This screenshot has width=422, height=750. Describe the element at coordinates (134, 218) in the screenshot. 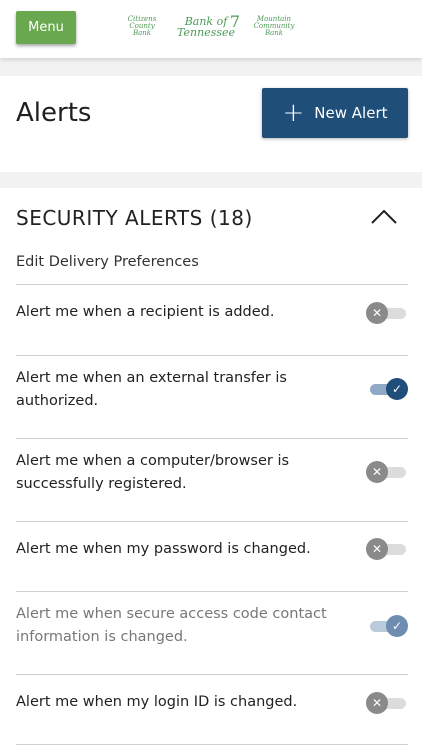

I see `section-title: SECURITY ALERTS (18)` at that location.